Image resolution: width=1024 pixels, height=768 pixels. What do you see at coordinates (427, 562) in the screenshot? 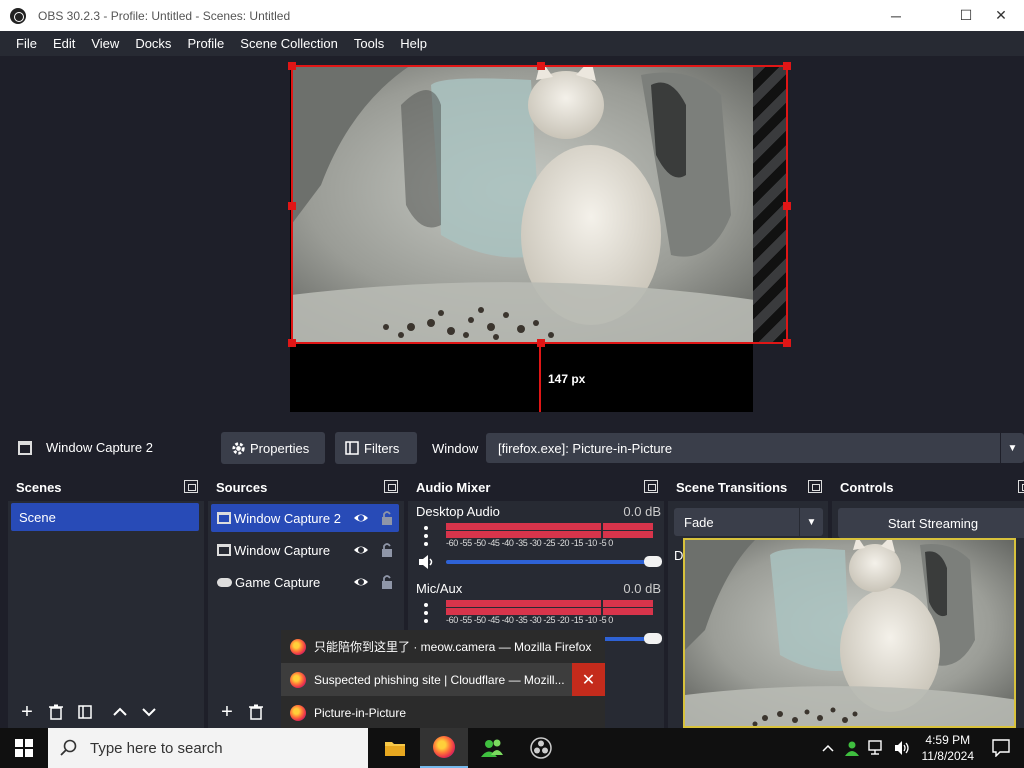
I see `speaker-icon` at bounding box center [427, 562].